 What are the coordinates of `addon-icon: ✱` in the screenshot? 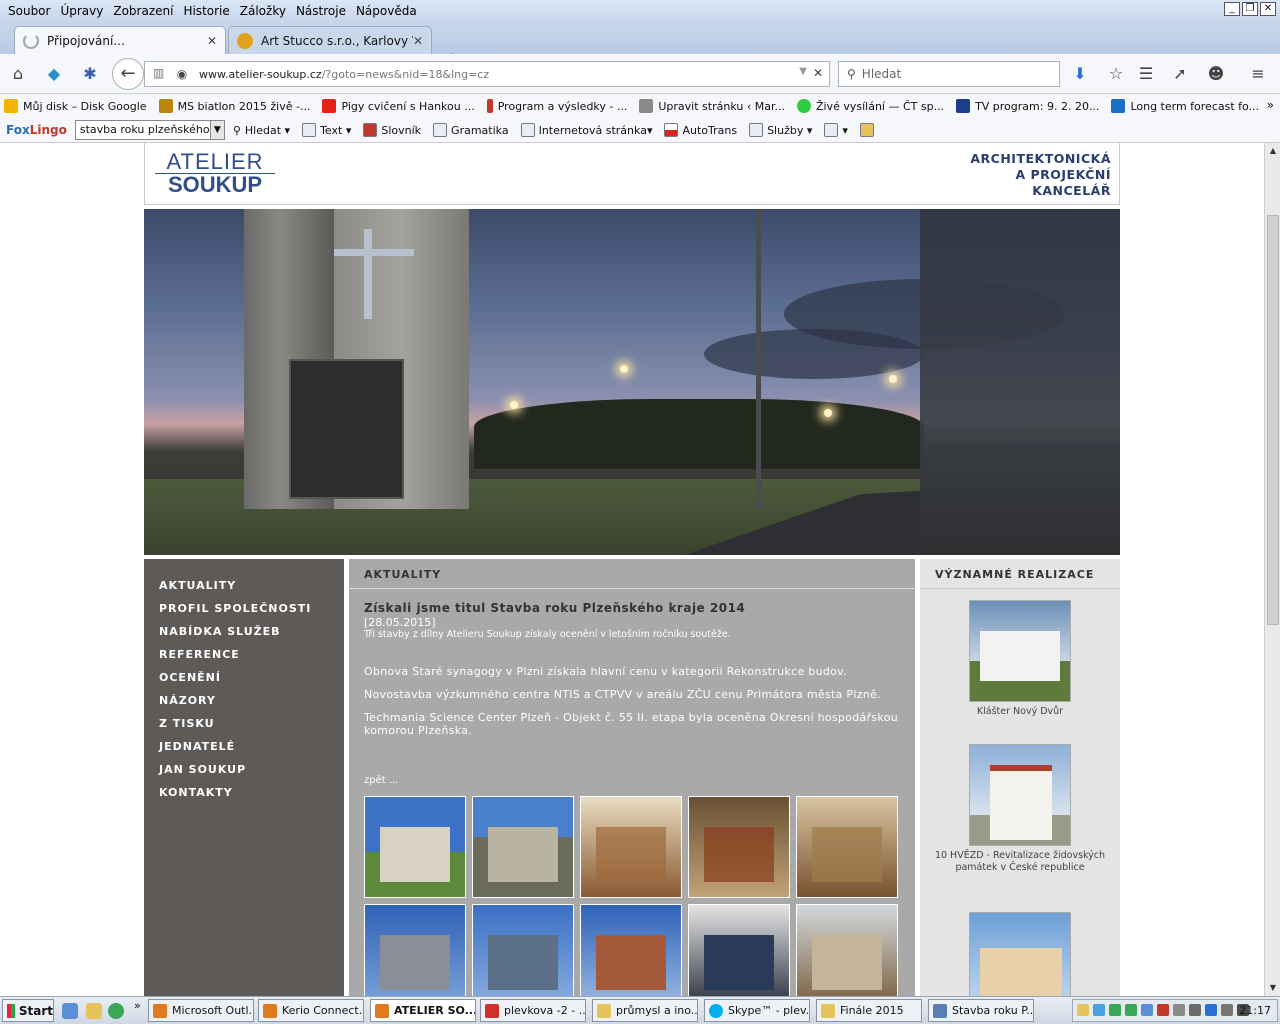 It's located at (90, 74).